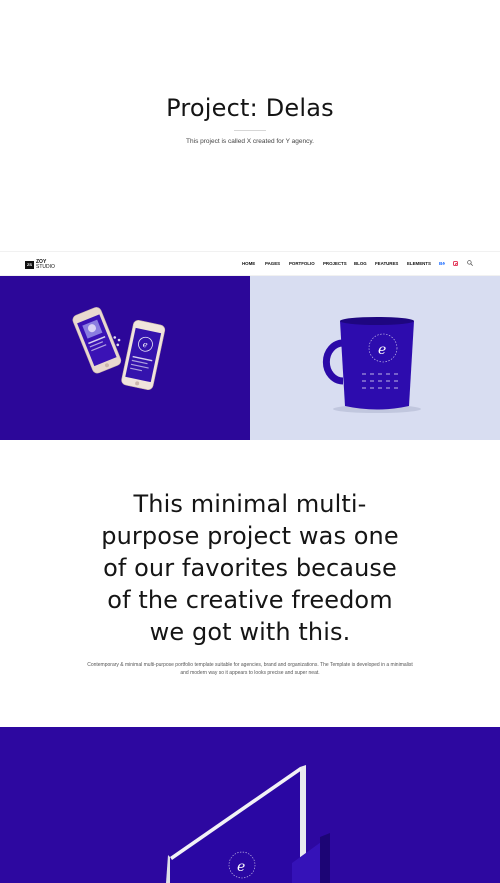  I want to click on logo-mark: ZS, so click(29, 264).